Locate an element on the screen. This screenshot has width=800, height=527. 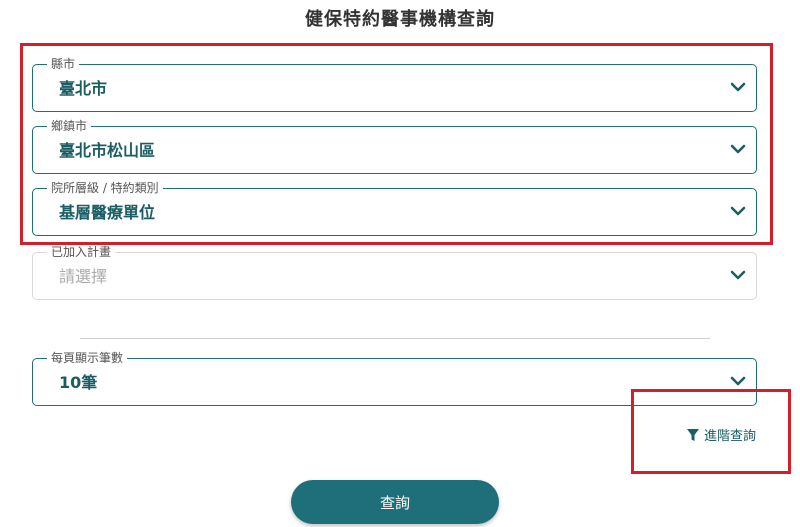
district-select: 鄉鎮市 臺北市松山區 is located at coordinates (394, 146).